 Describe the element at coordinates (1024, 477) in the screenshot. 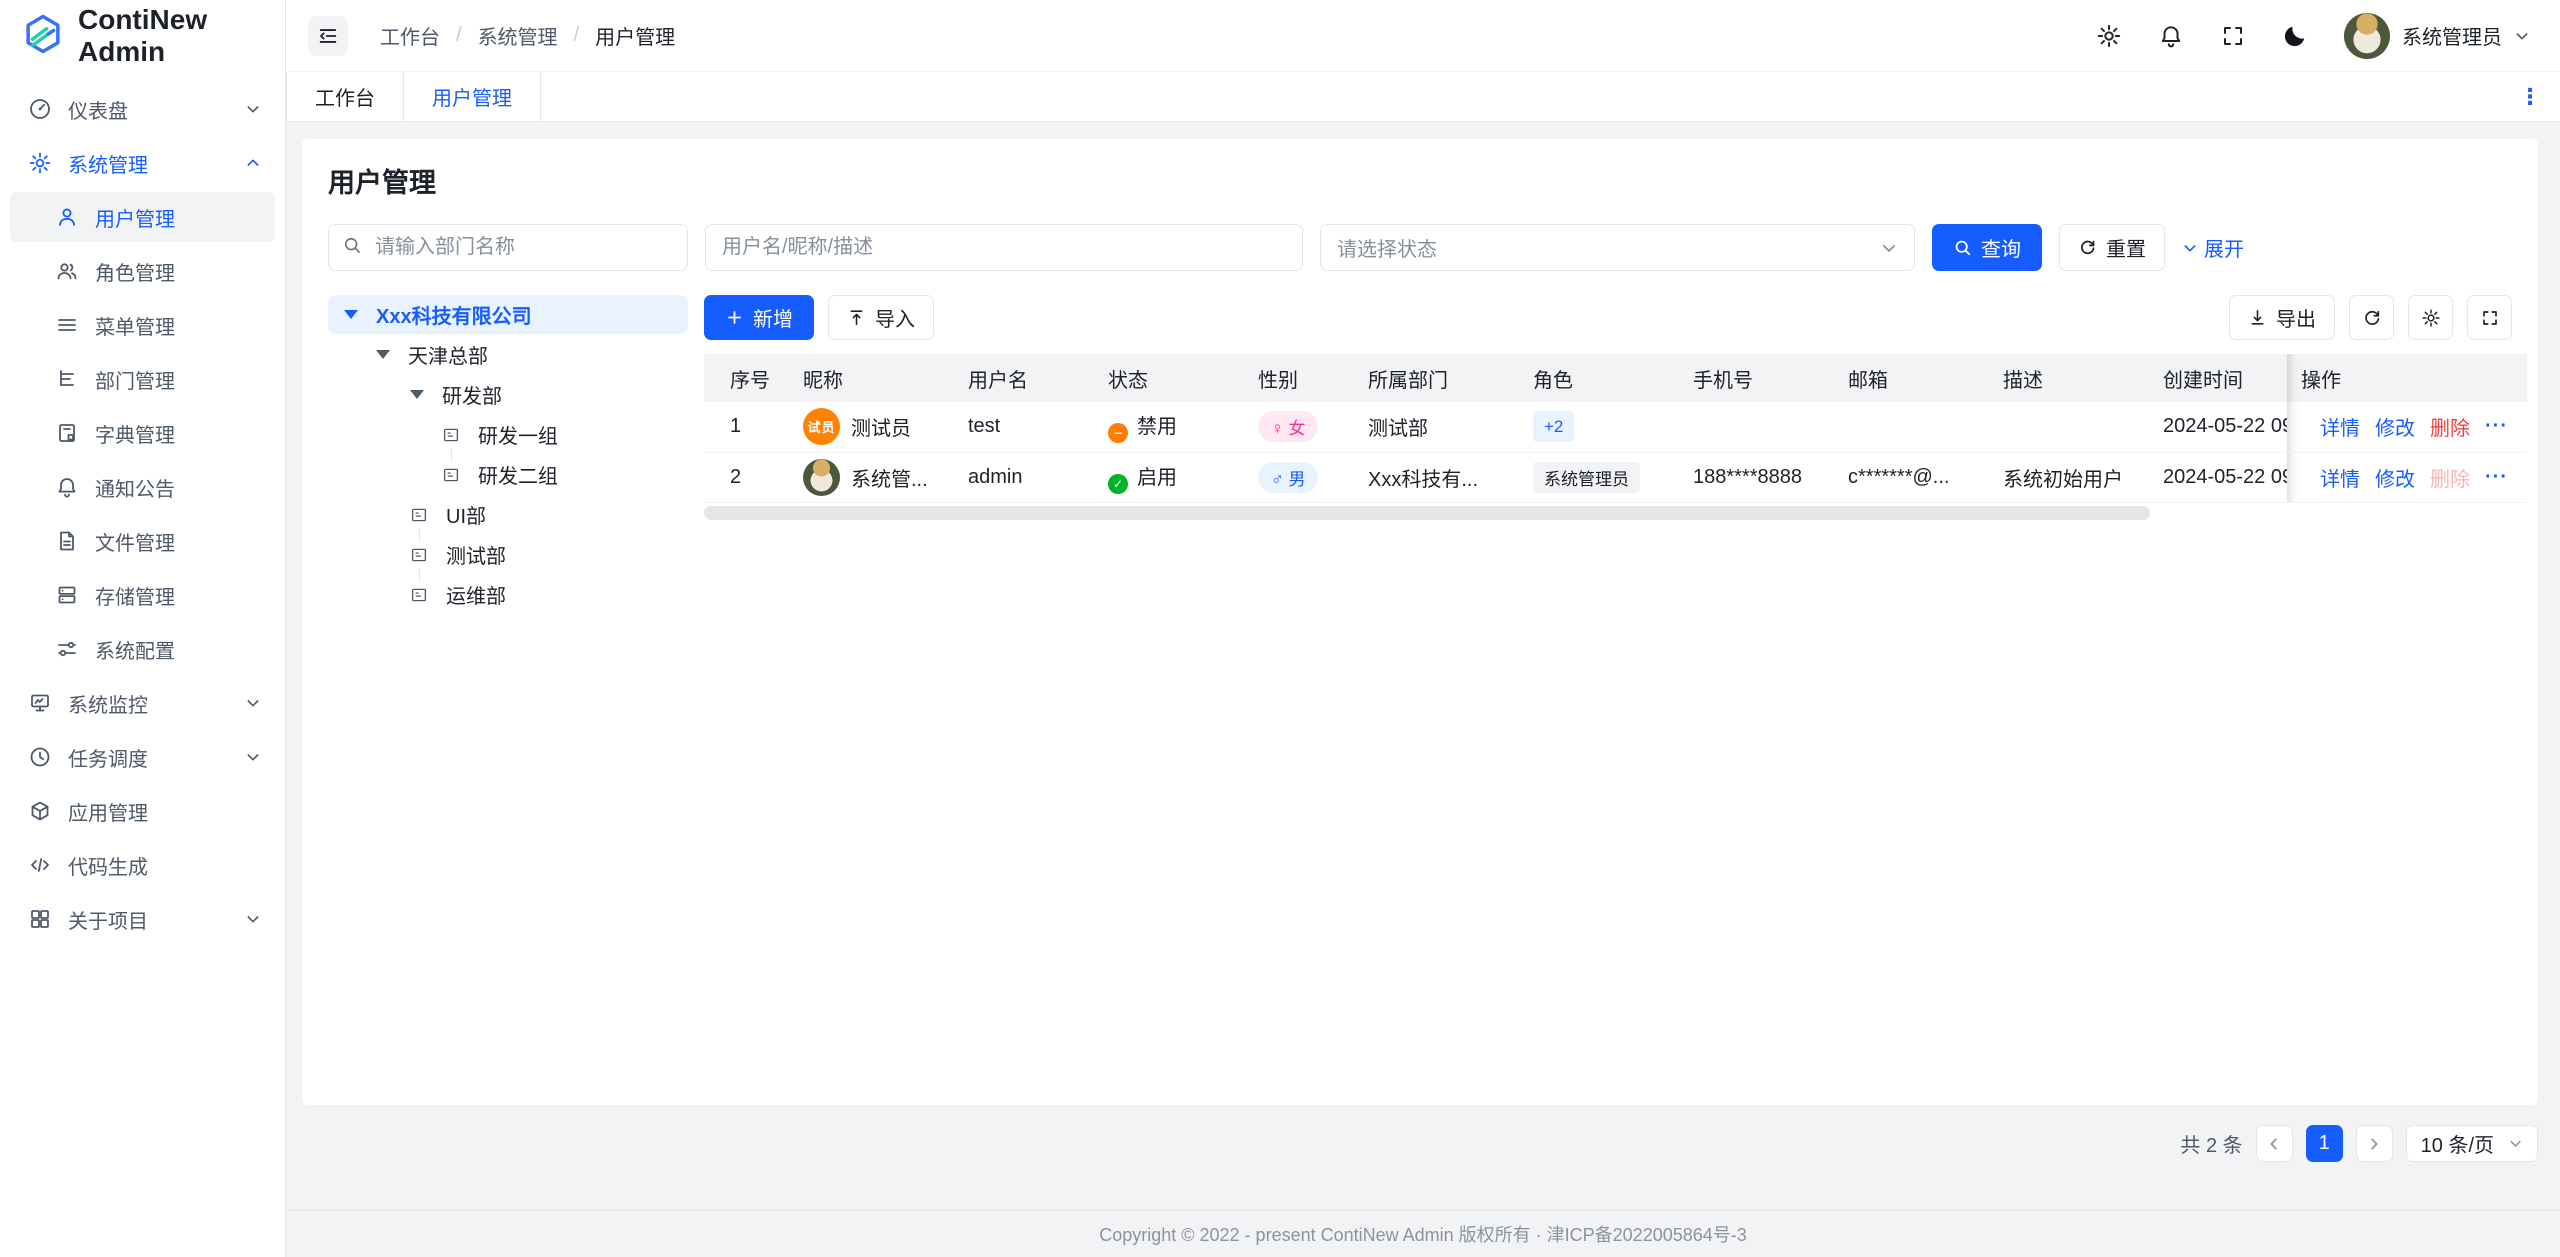

I see `cell-username: admin` at that location.